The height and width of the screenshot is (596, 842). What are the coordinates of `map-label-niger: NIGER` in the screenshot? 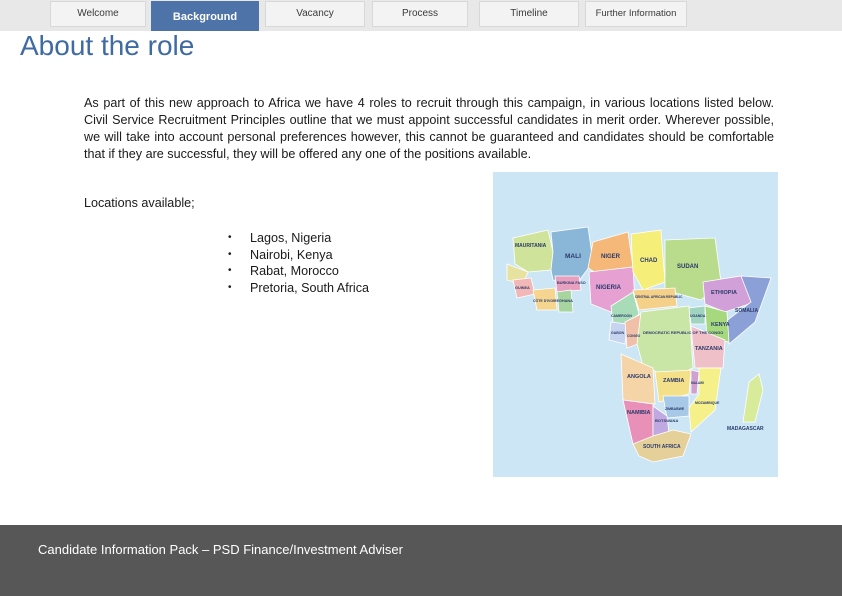 It's located at (611, 257).